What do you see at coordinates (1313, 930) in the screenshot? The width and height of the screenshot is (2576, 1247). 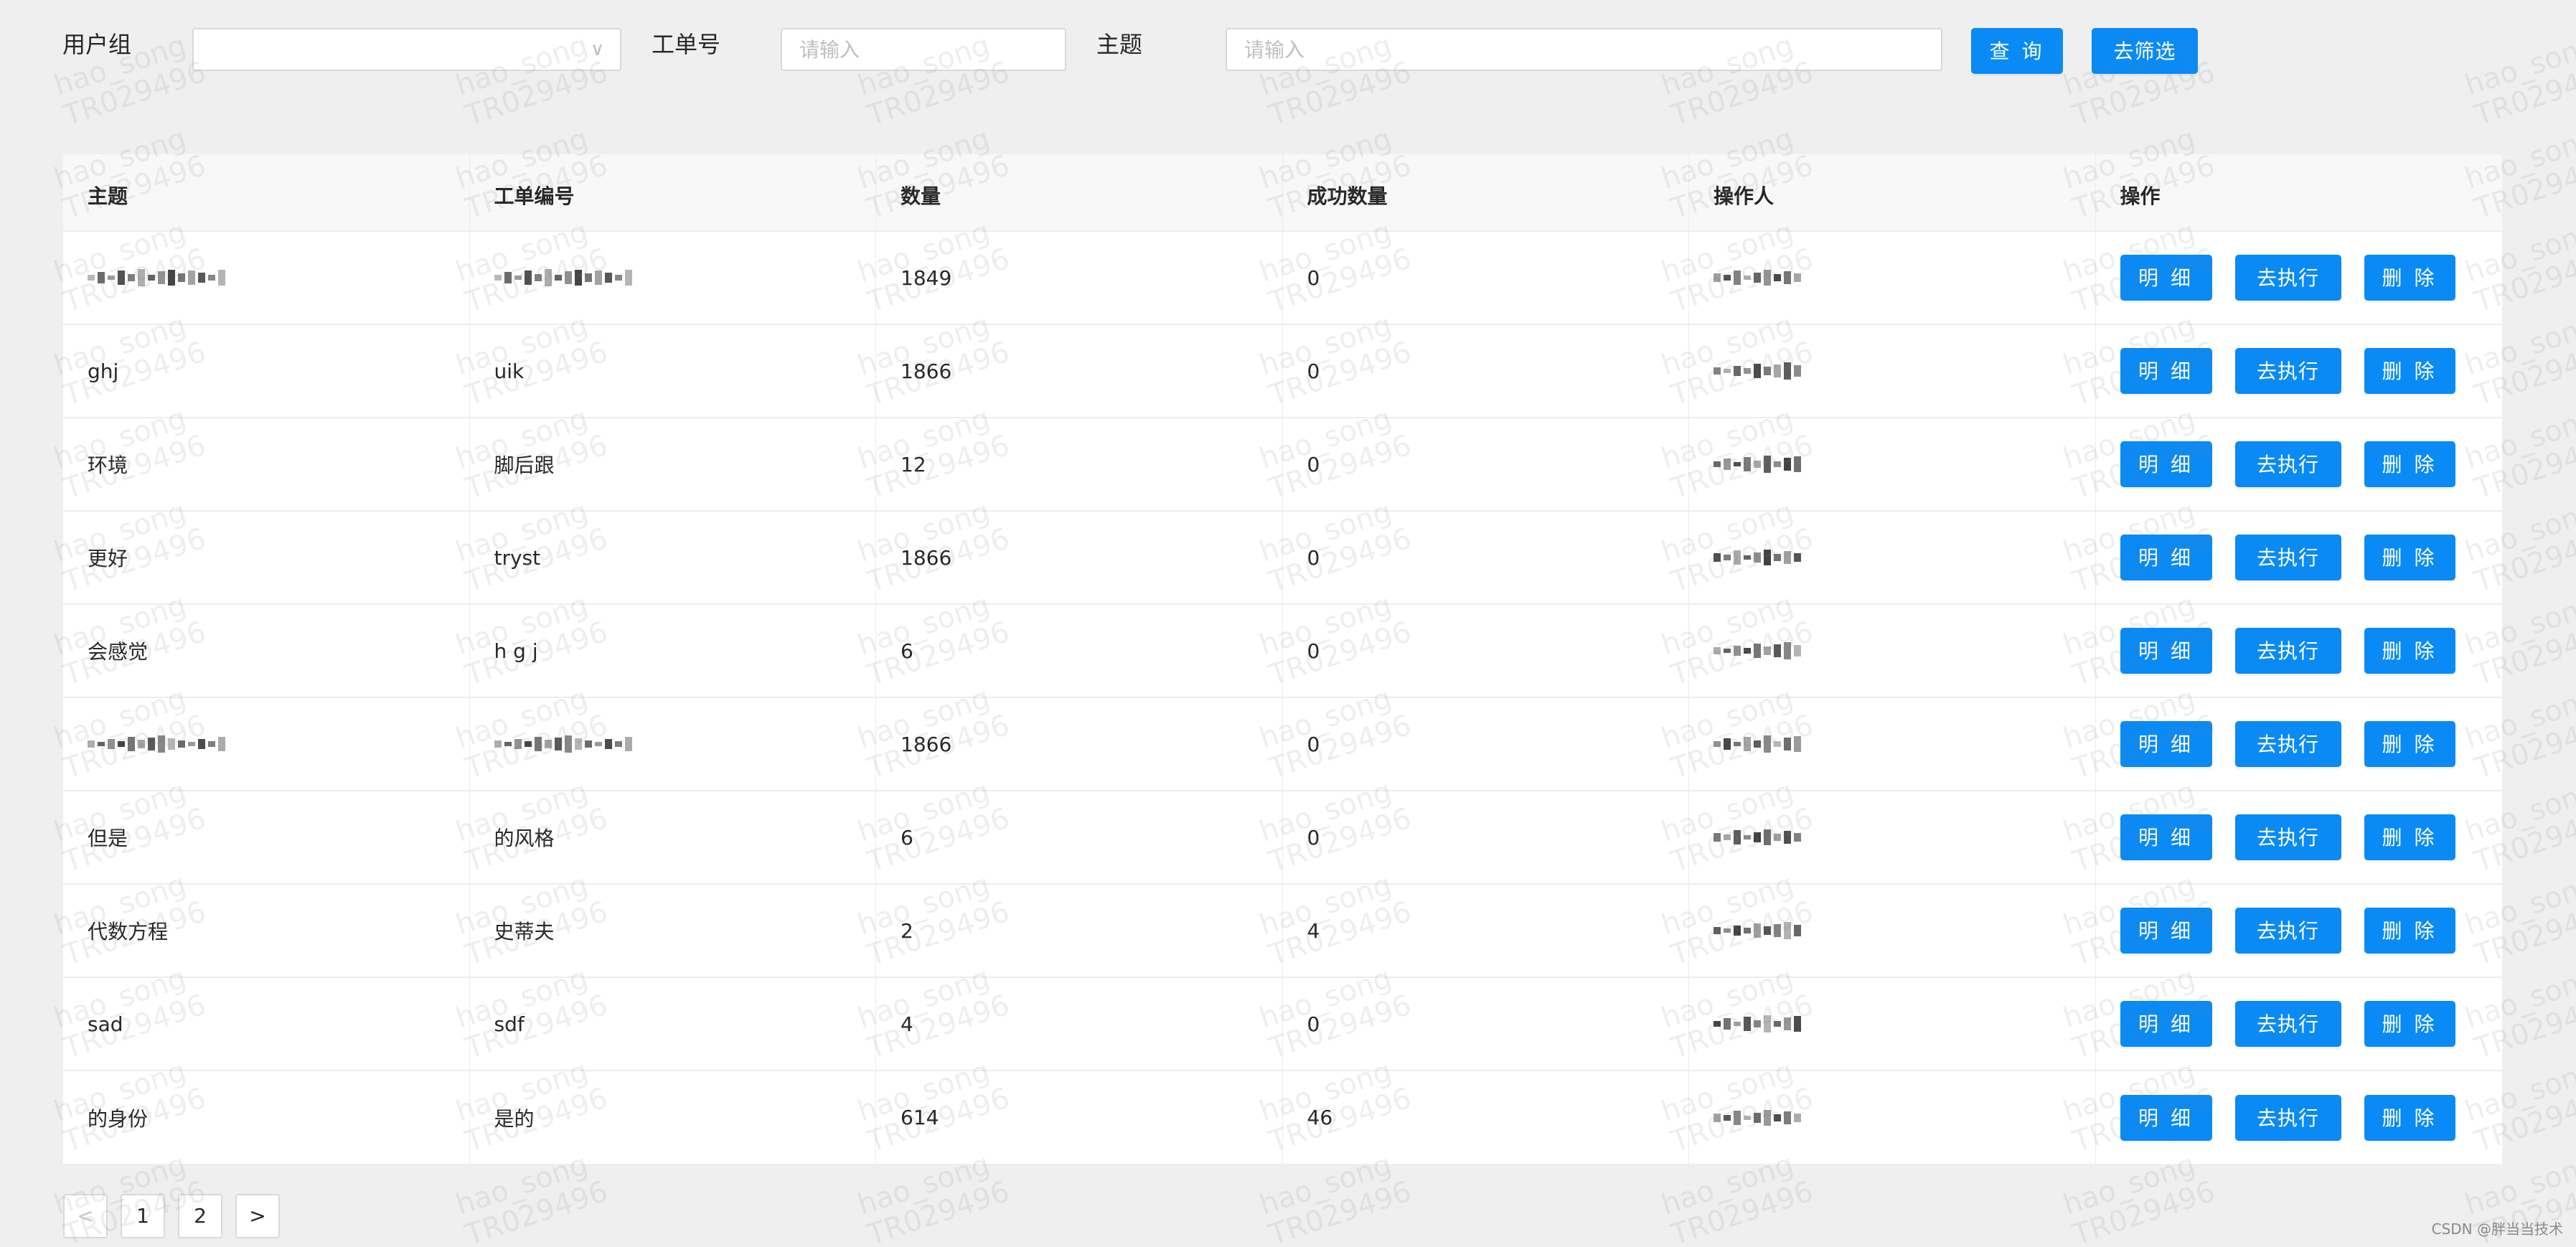 I see `cell-success-count-text: 4` at bounding box center [1313, 930].